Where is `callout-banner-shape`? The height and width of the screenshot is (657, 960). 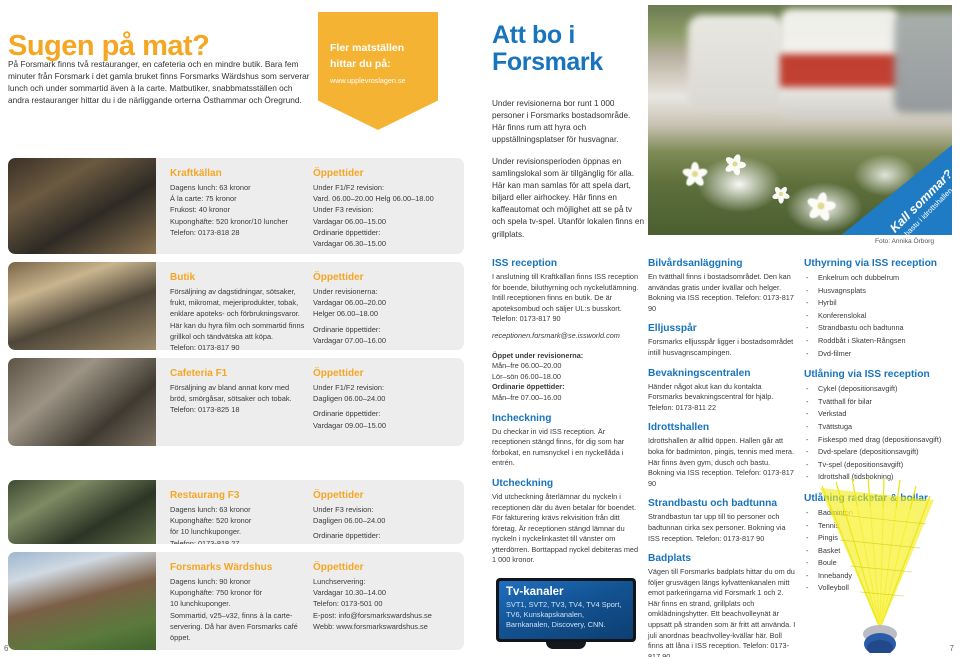 callout-banner-shape is located at coordinates (378, 71).